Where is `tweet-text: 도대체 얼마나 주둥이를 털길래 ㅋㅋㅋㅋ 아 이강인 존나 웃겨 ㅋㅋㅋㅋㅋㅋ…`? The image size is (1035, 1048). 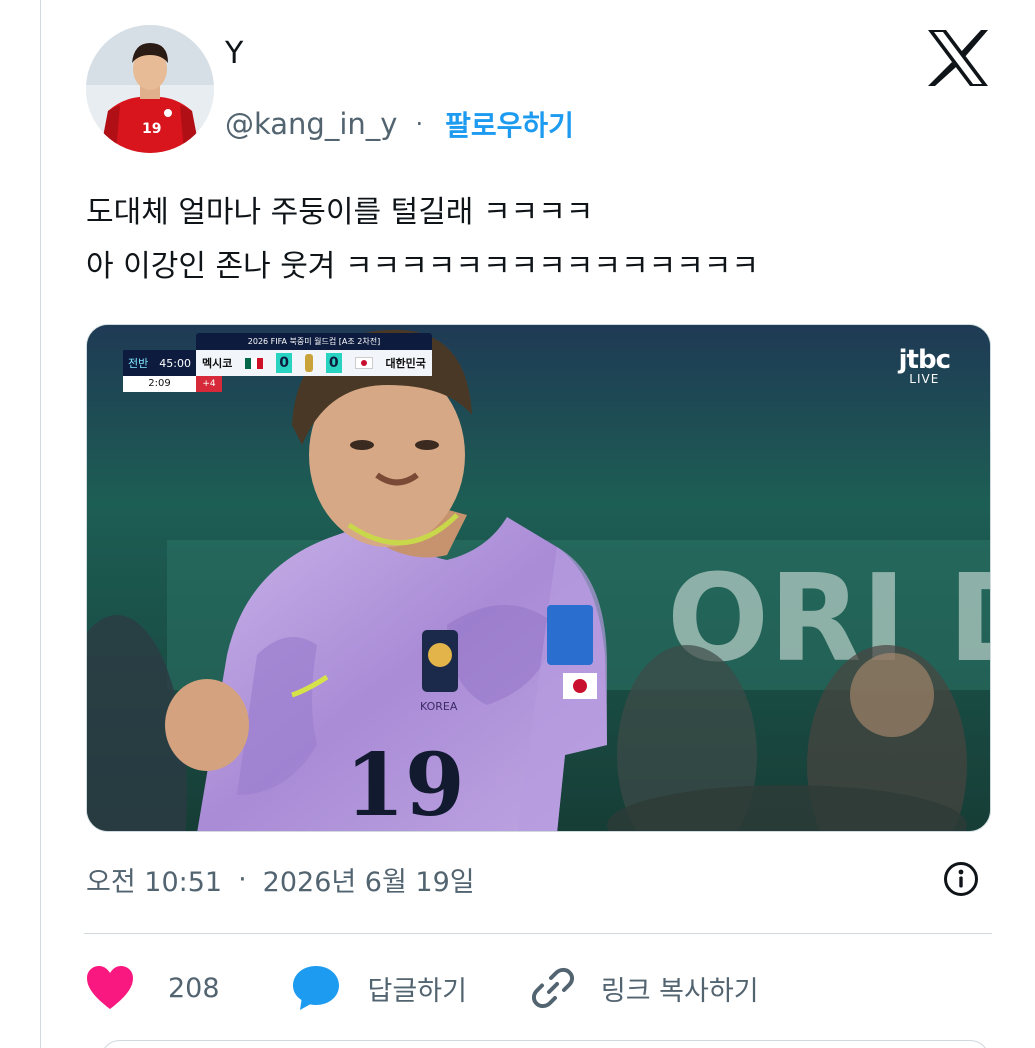 tweet-text: 도대체 얼마나 주둥이를 털길래 ㅋㅋㅋㅋ 아 이강인 존나 웃겨 ㅋㅋㅋㅋㅋㅋ… is located at coordinates (422, 240).